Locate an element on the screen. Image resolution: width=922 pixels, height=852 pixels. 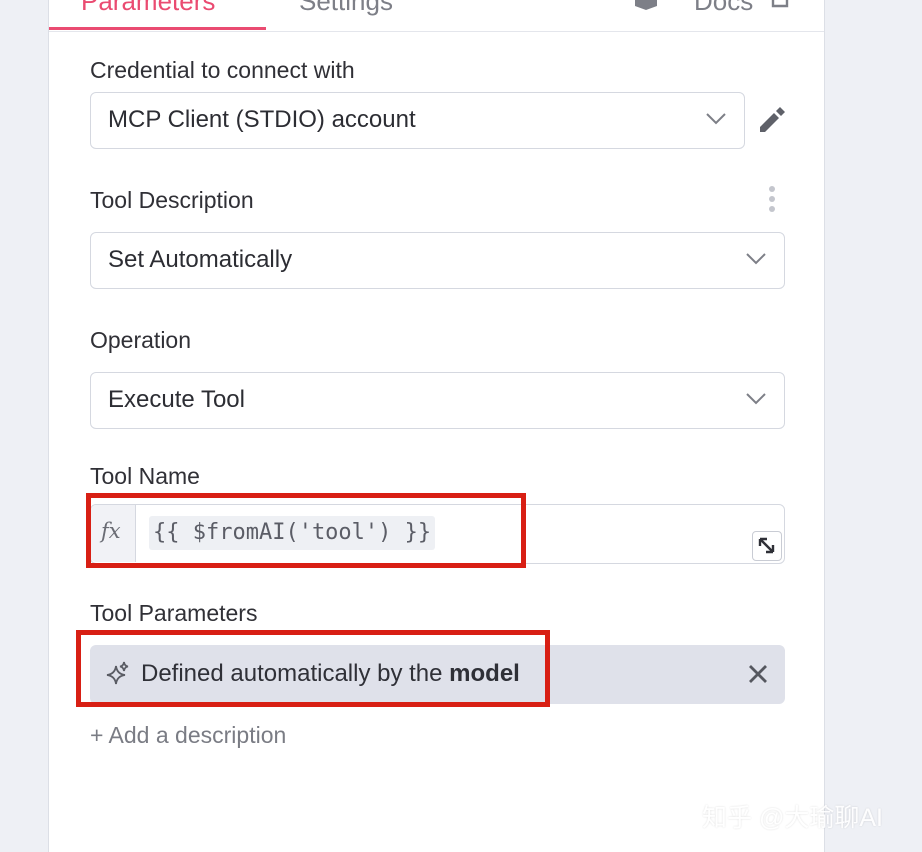
tab-parameters: Parameters is located at coordinates (148, 8).